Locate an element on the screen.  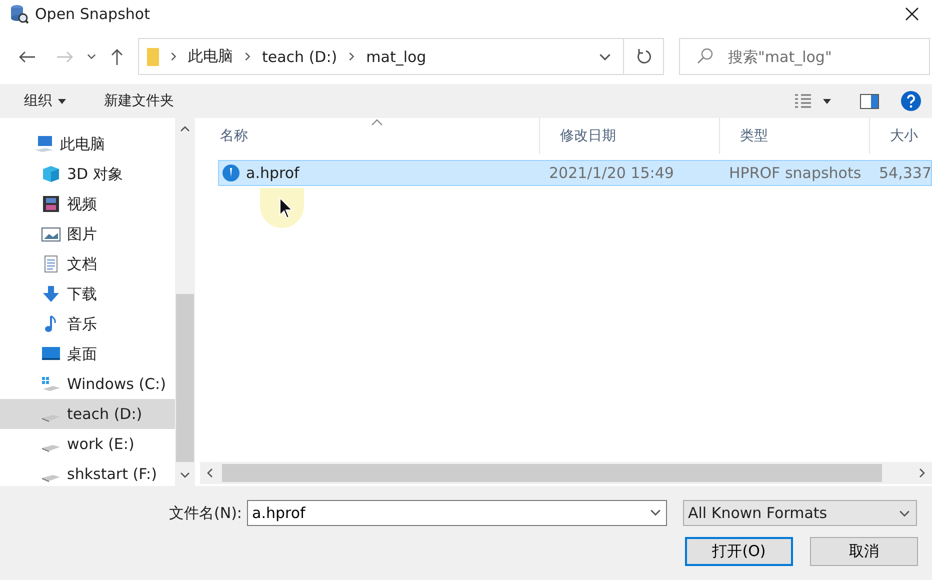
breadcrumb-item: 此电脑 is located at coordinates (210, 56).